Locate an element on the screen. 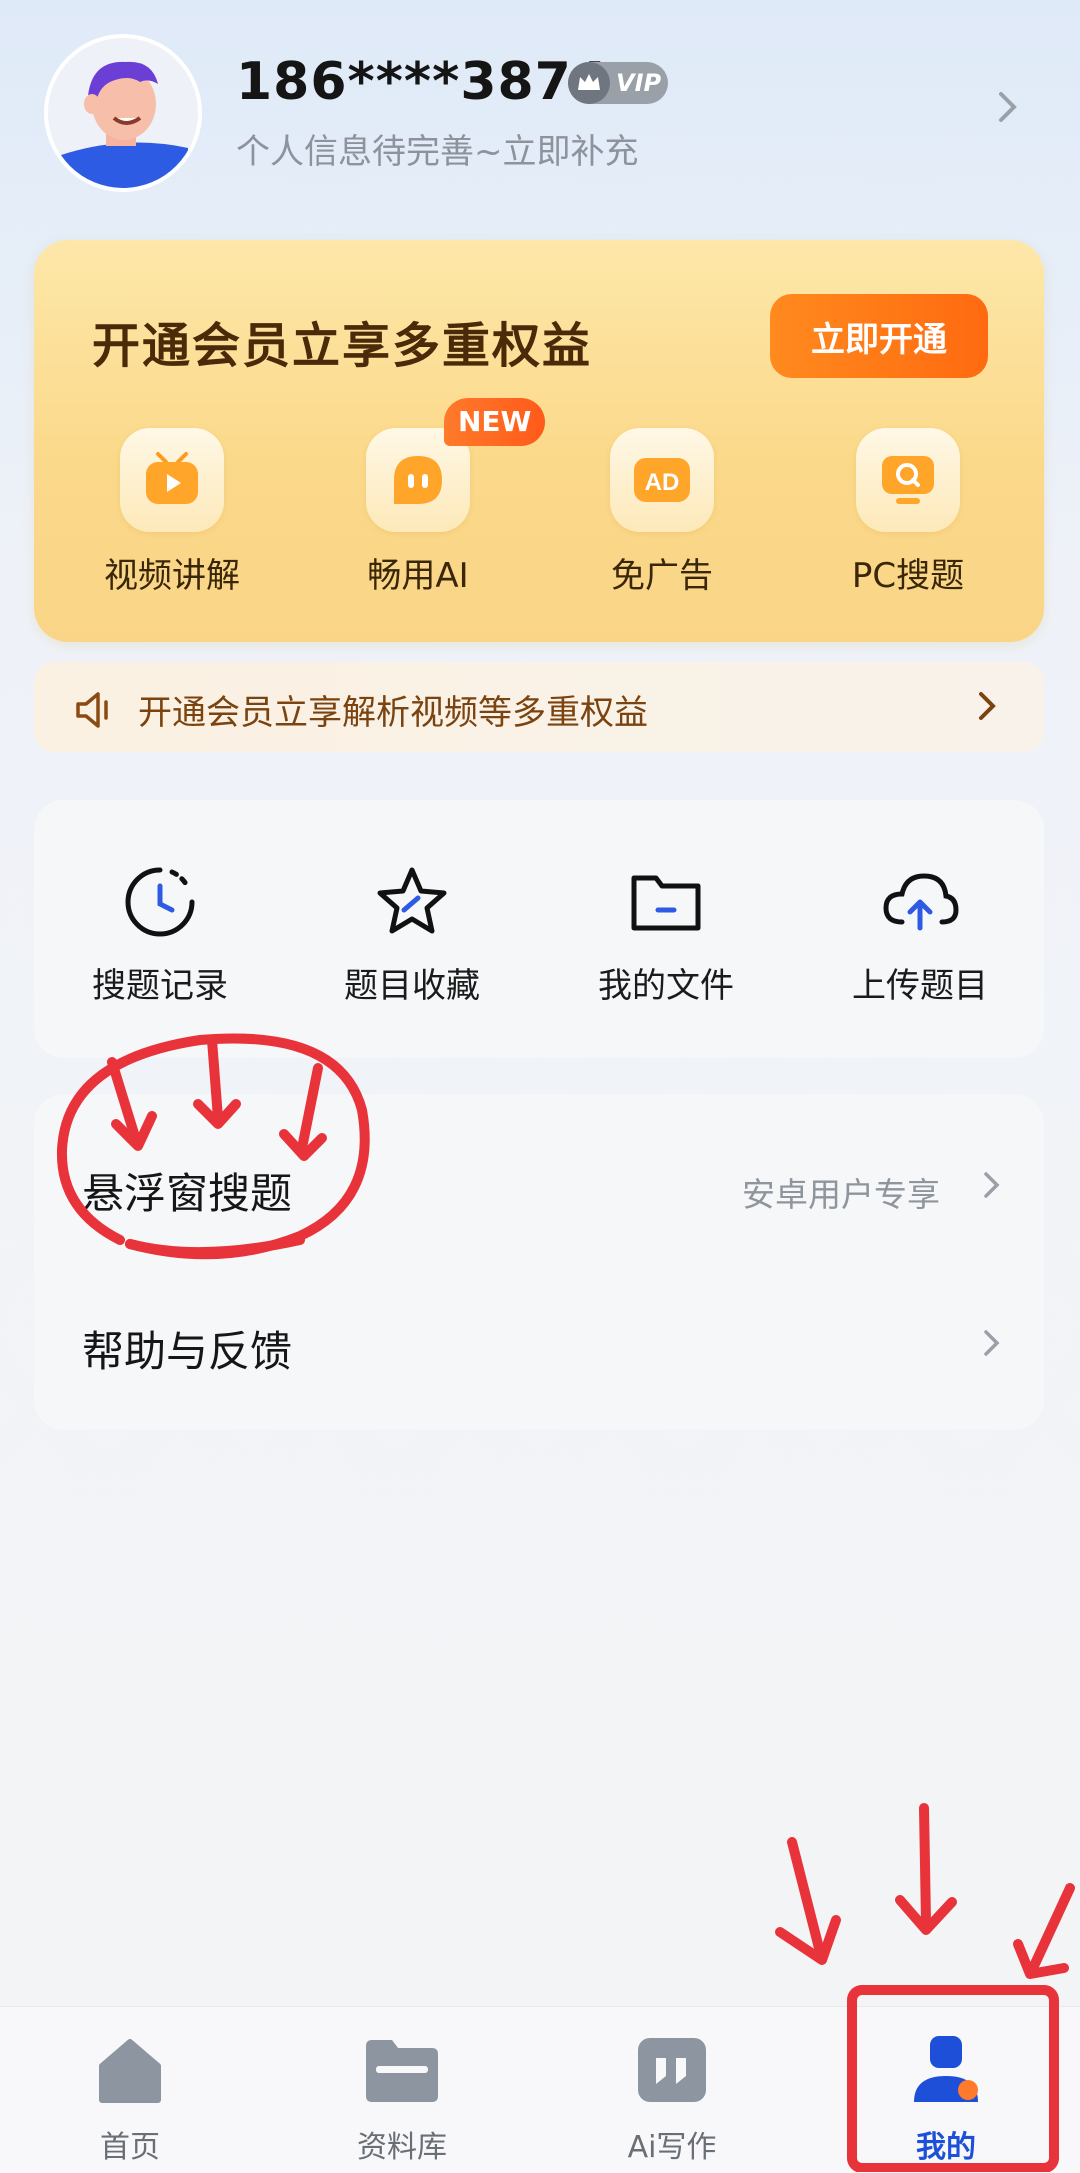 Image resolution: width=1080 pixels, height=2173 pixels. vip-item-label: 畅用AI is located at coordinates (418, 576).